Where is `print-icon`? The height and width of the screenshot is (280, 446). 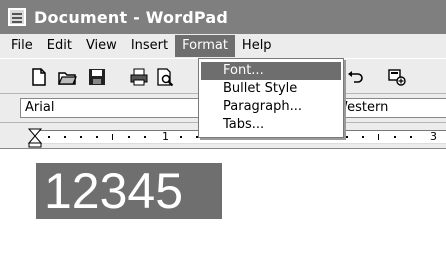 print-icon is located at coordinates (139, 77).